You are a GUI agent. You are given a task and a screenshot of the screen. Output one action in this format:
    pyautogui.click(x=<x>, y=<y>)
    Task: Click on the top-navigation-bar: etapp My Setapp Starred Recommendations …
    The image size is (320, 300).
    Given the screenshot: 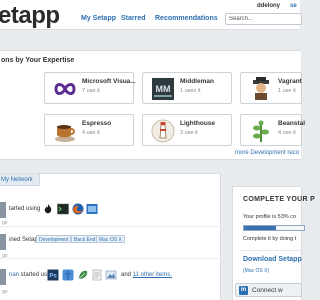 What is the action you would take?
    pyautogui.click(x=151, y=15)
    